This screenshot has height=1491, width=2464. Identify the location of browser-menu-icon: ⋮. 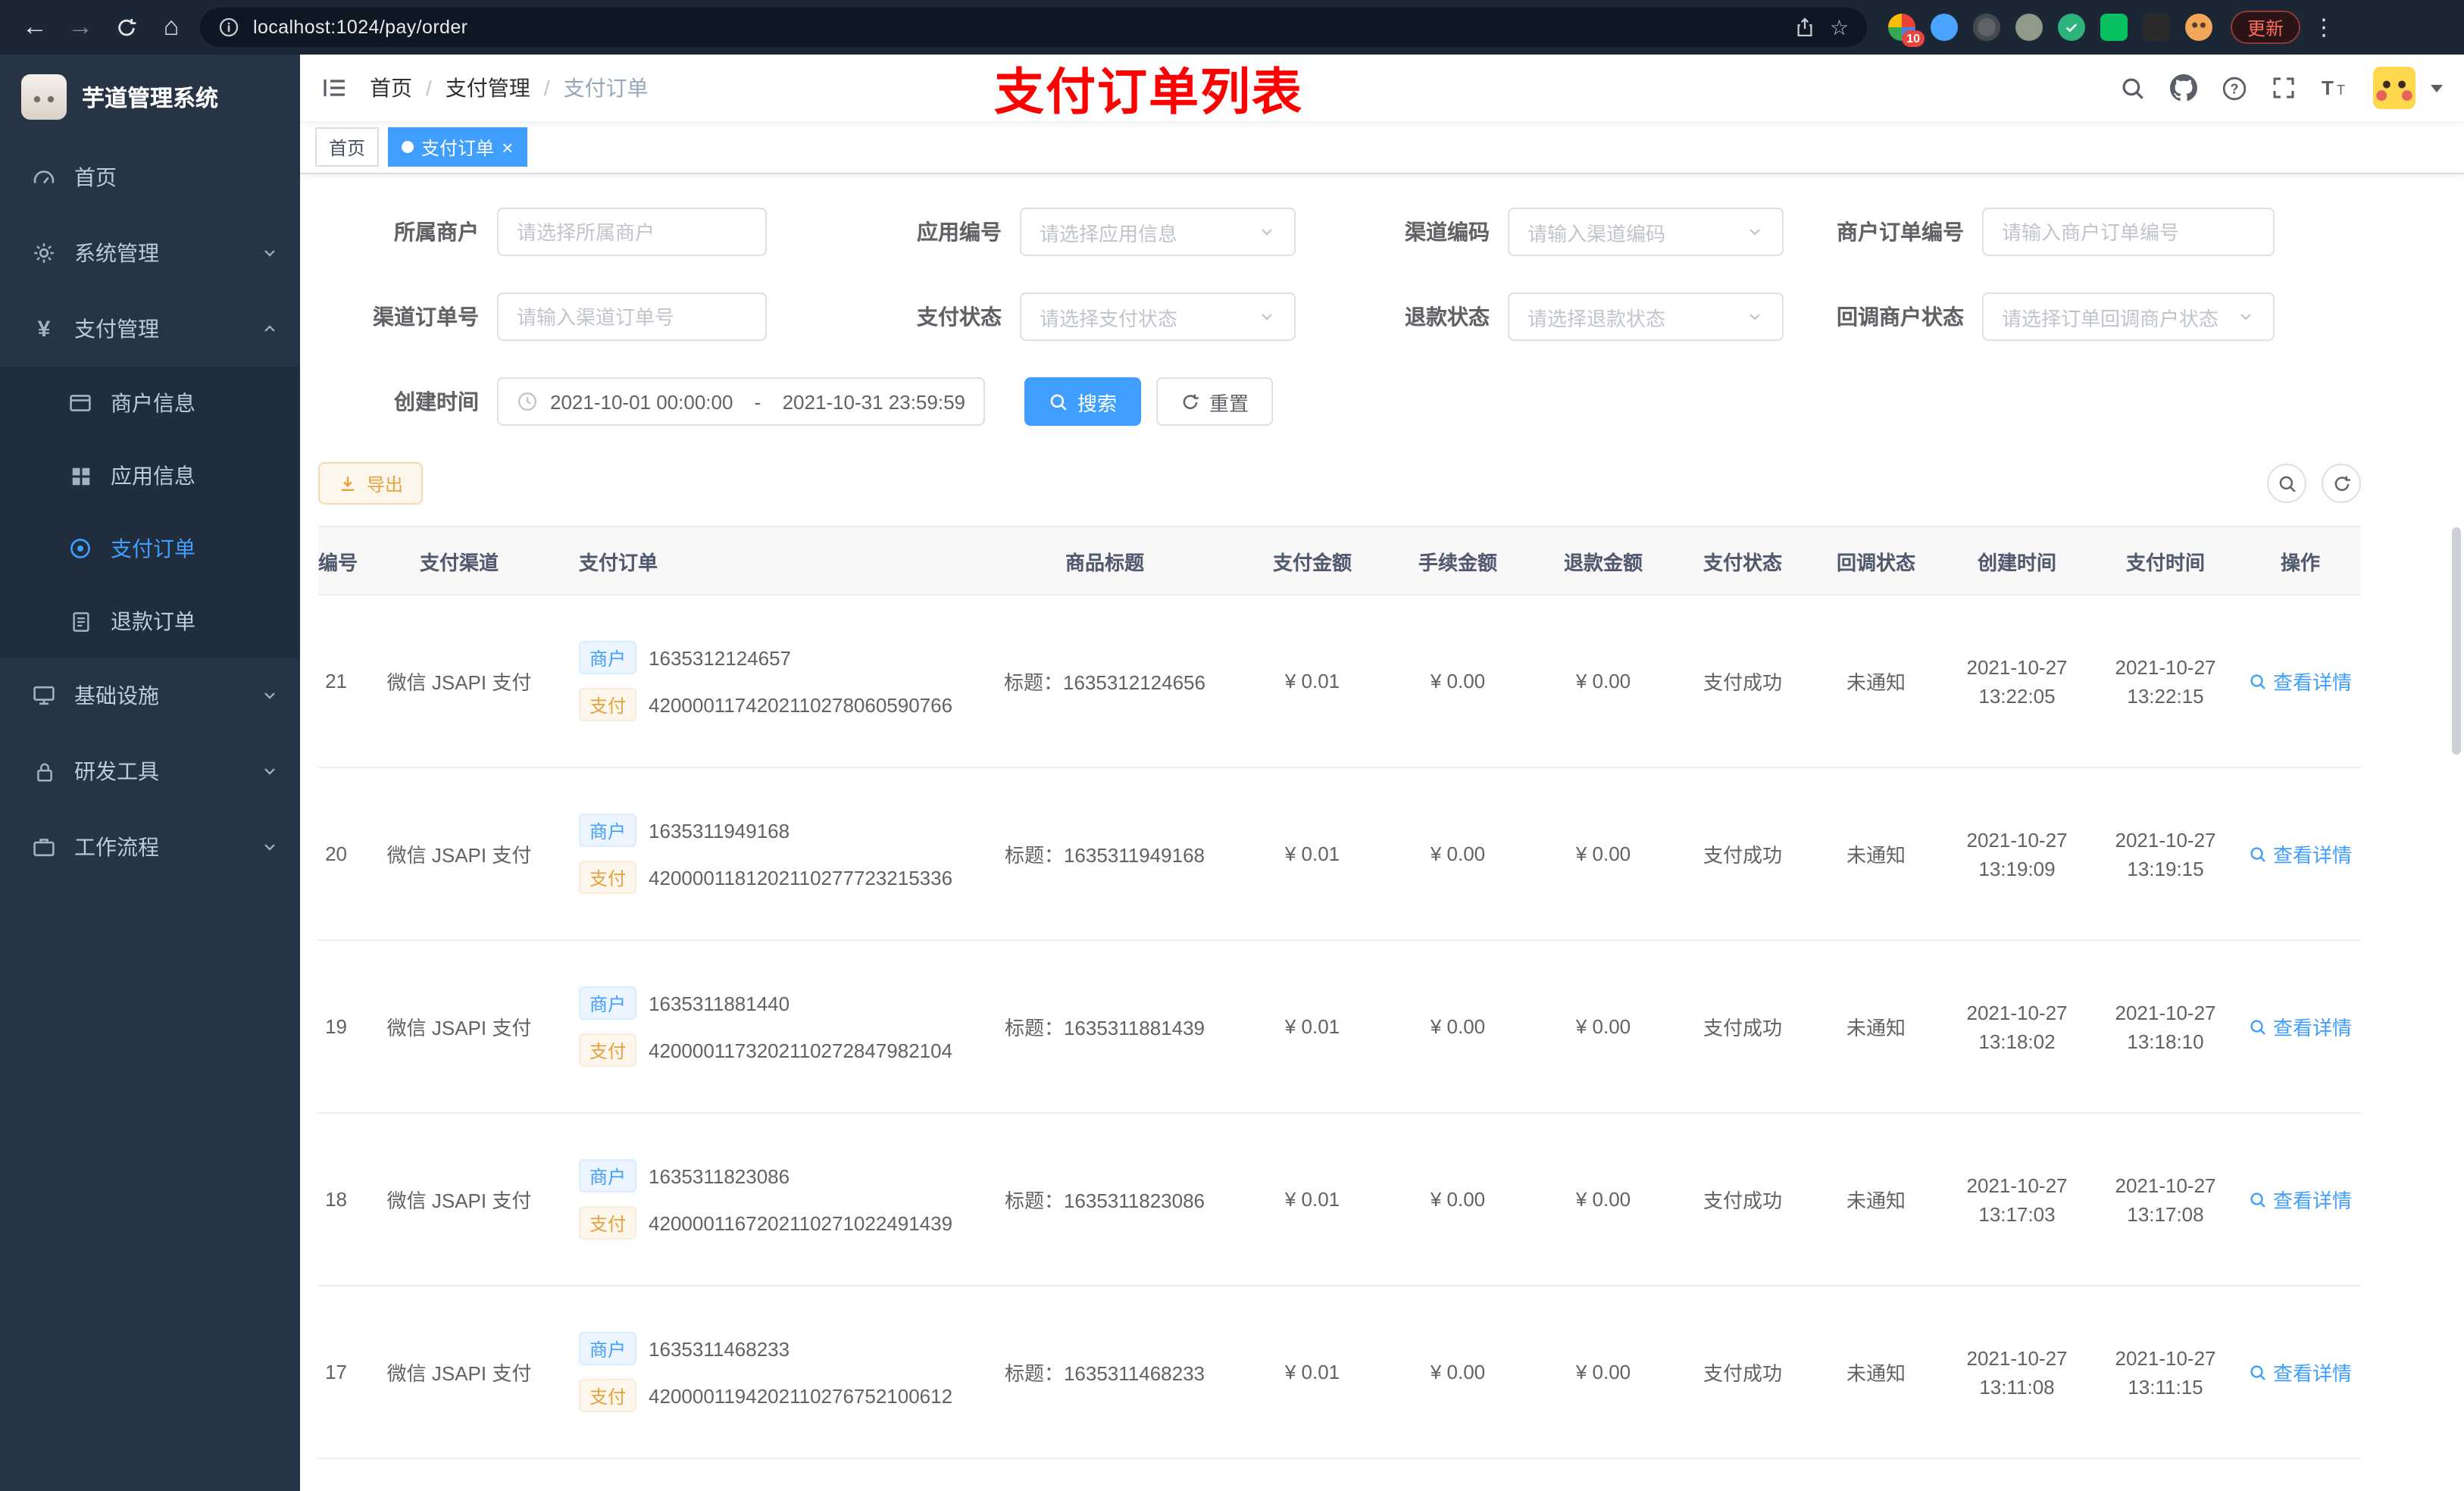
(2323, 27).